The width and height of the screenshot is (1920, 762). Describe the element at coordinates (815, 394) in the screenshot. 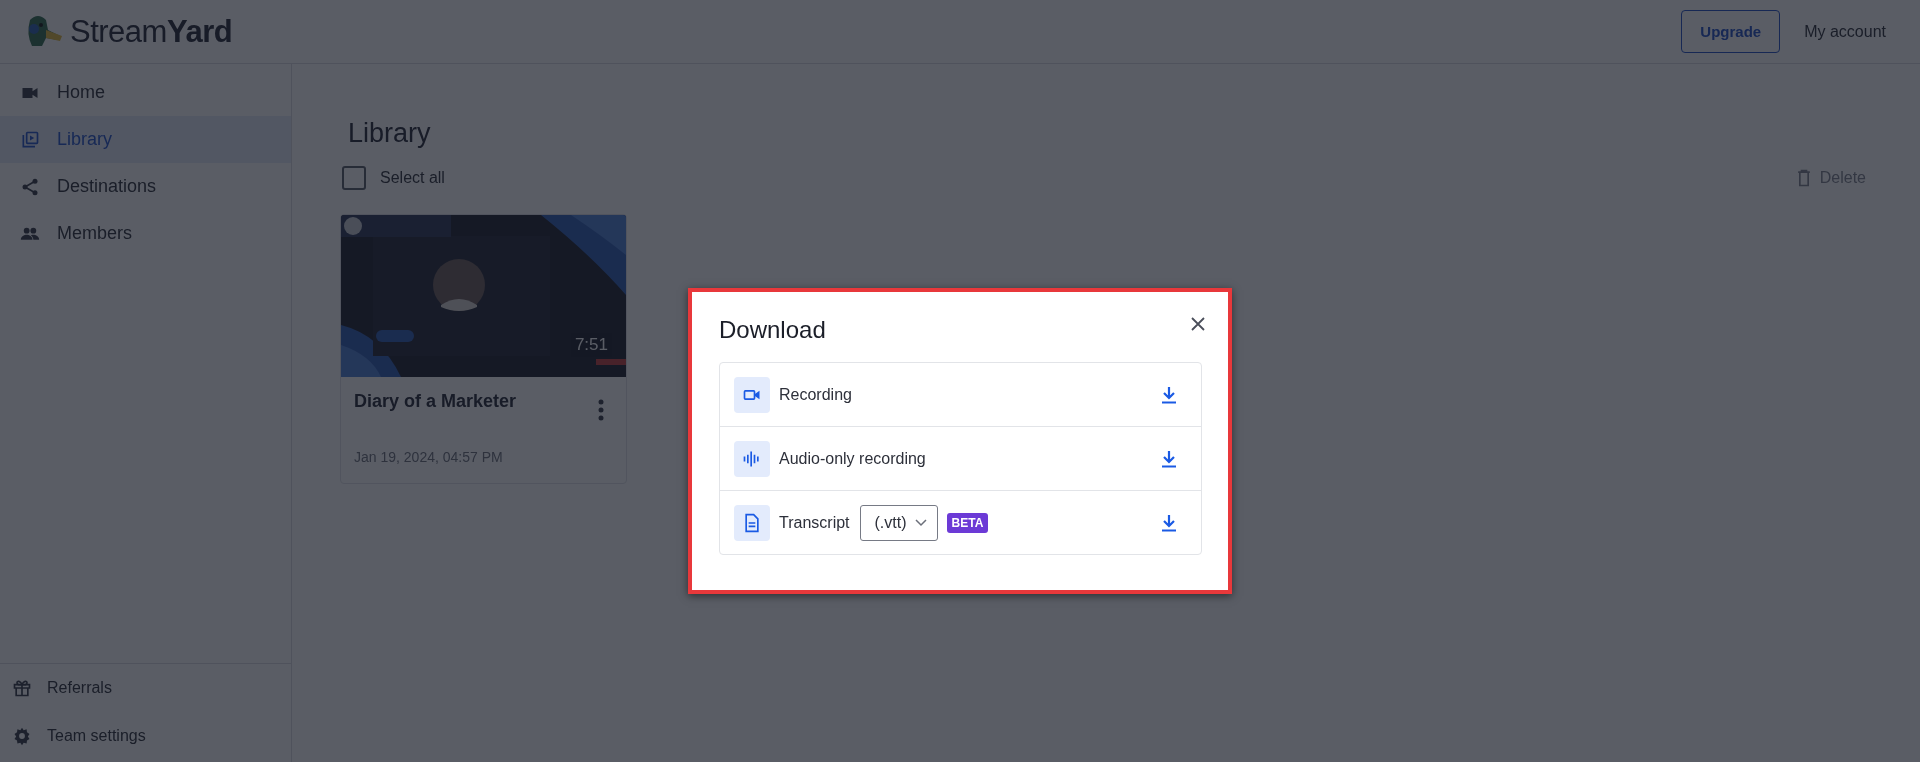

I see `option-label: Recording` at that location.